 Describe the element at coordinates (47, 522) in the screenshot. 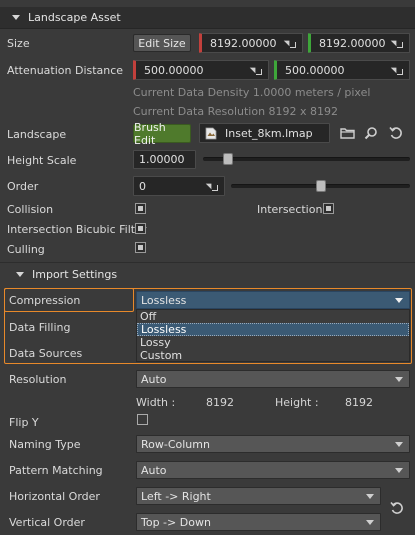

I see `vertical-order-label: Vertical Order` at that location.